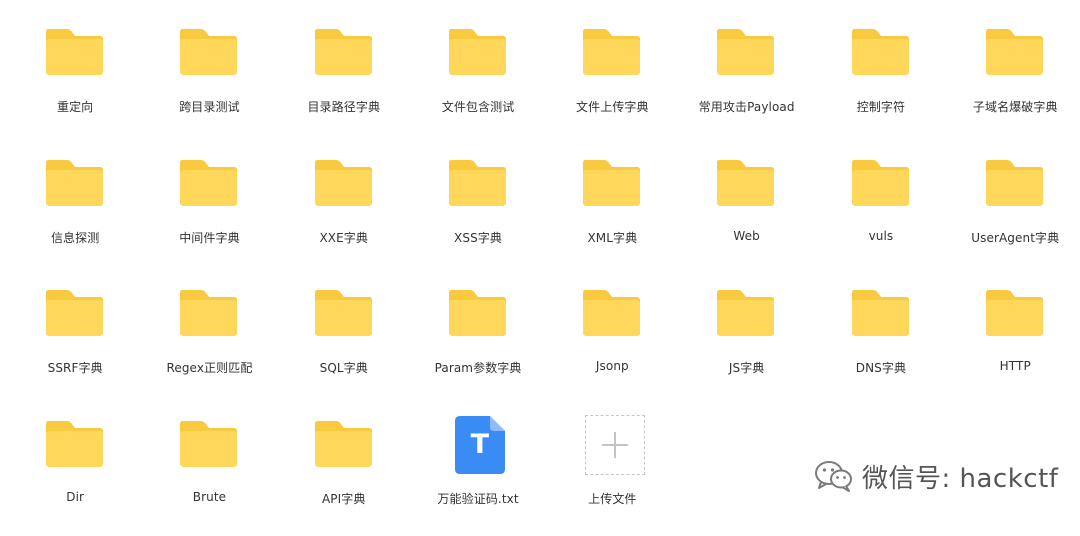 This screenshot has width=1080, height=536. I want to click on item-label: 跨目录测试, so click(209, 106).